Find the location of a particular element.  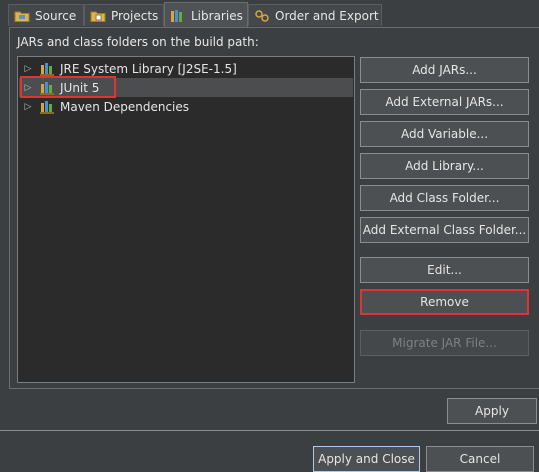

tab-projects-label: Projects is located at coordinates (135, 15).